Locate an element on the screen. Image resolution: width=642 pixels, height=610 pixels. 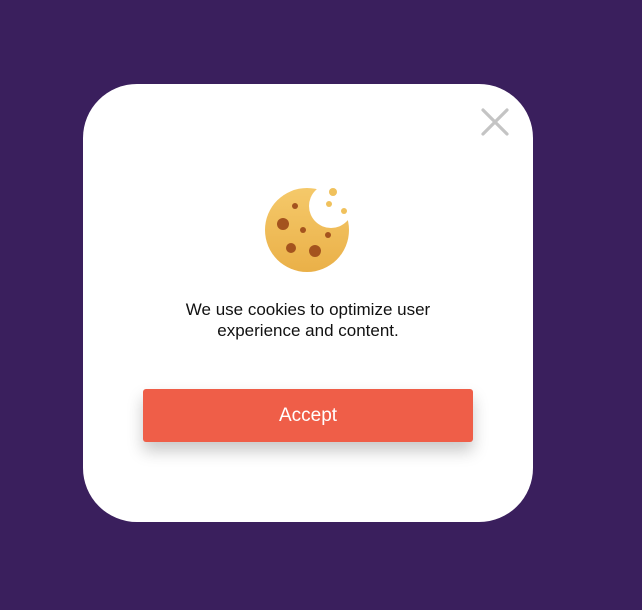
accept-button: Accept is located at coordinates (308, 415).